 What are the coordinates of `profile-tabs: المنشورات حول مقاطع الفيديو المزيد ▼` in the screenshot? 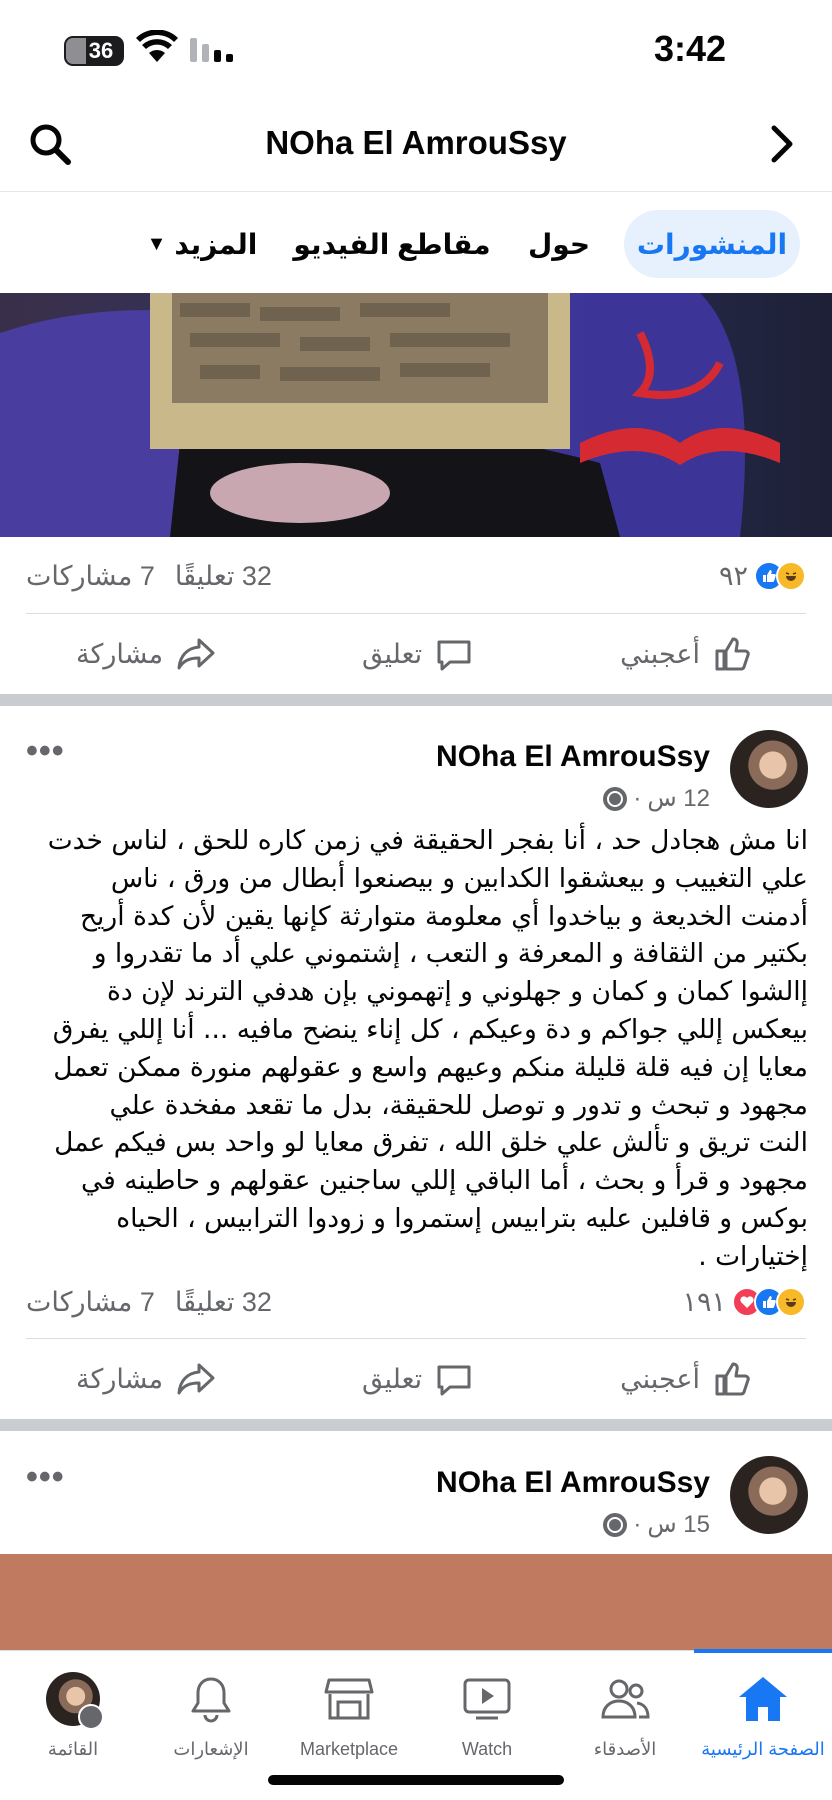 It's located at (416, 242).